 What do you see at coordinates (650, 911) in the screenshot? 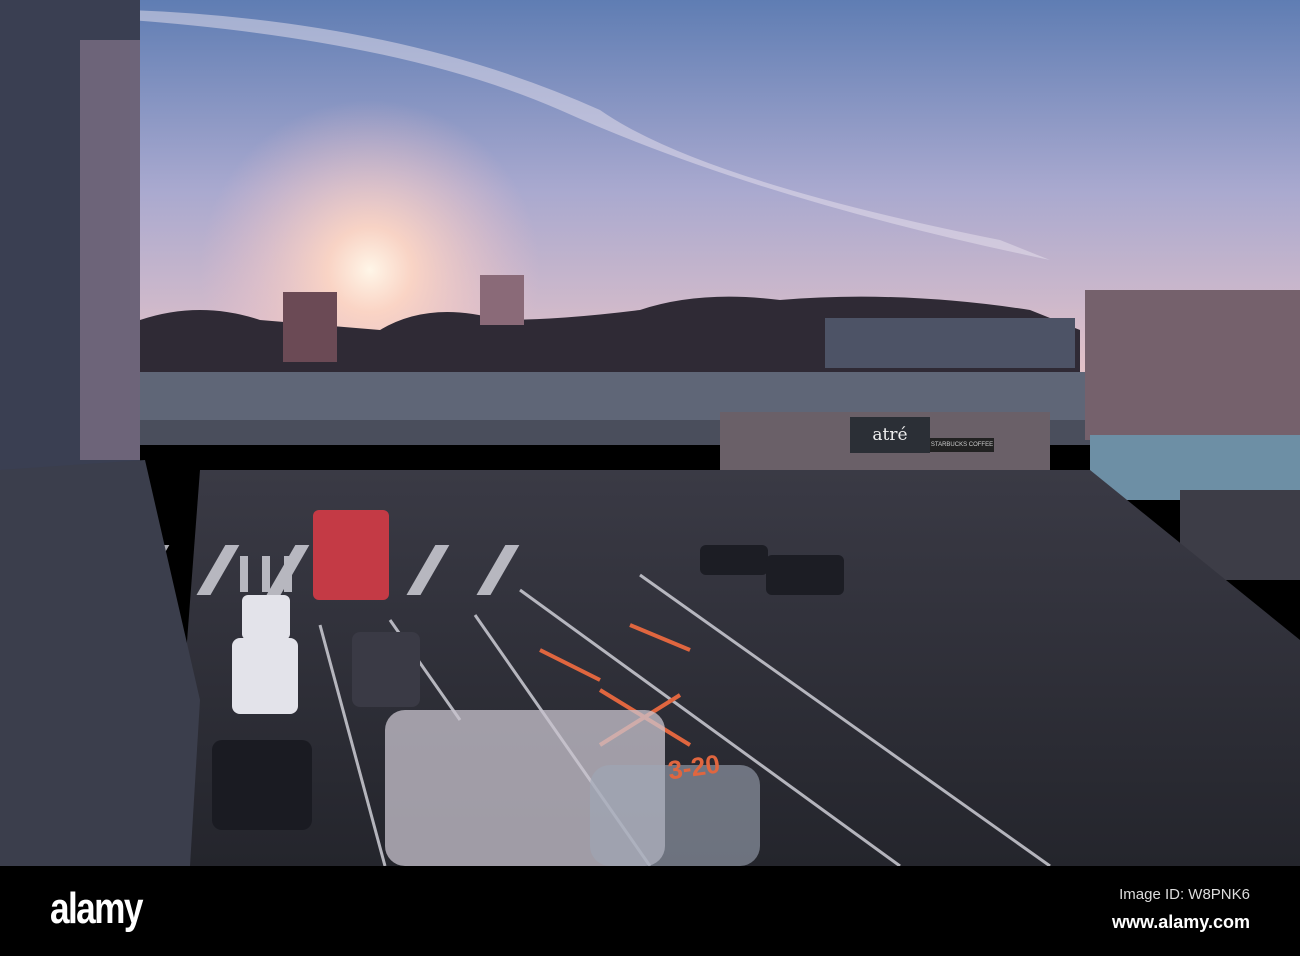
I see `watermark-footer: alamy Image ID: W8PNK6 www.alamy.com` at bounding box center [650, 911].